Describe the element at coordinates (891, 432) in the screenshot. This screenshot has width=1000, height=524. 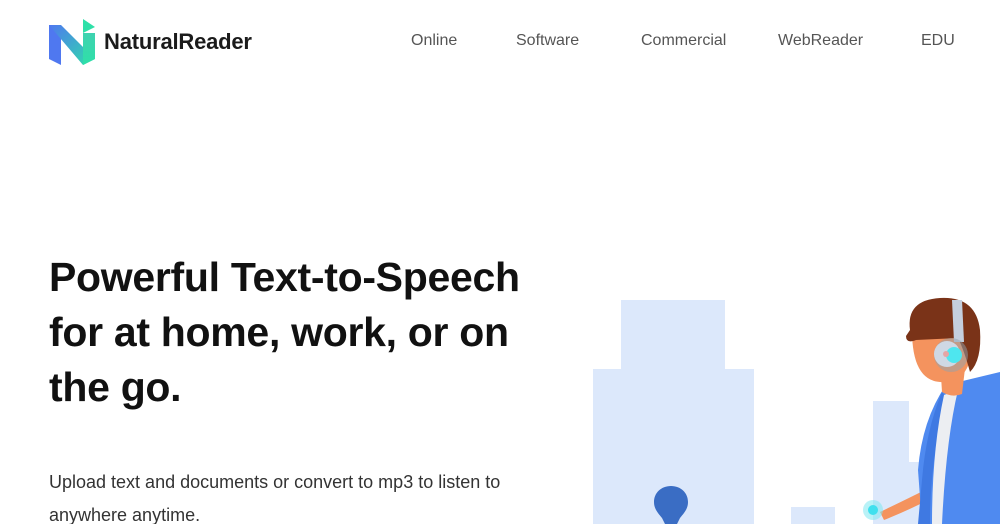
I see `building-right-top` at that location.